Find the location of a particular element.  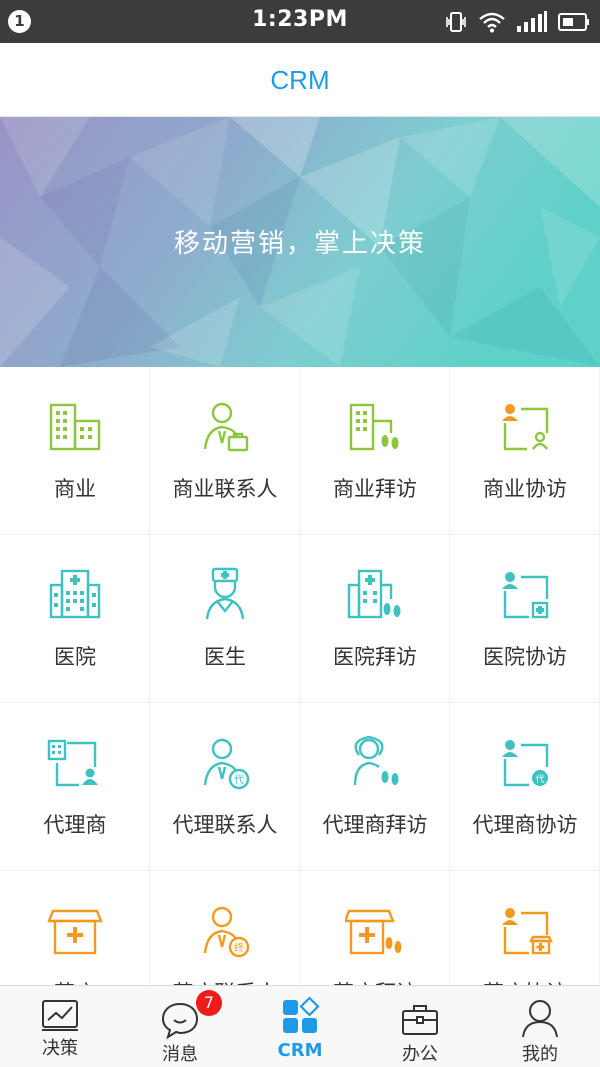

pharmacy-visit-icon is located at coordinates (373, 932).